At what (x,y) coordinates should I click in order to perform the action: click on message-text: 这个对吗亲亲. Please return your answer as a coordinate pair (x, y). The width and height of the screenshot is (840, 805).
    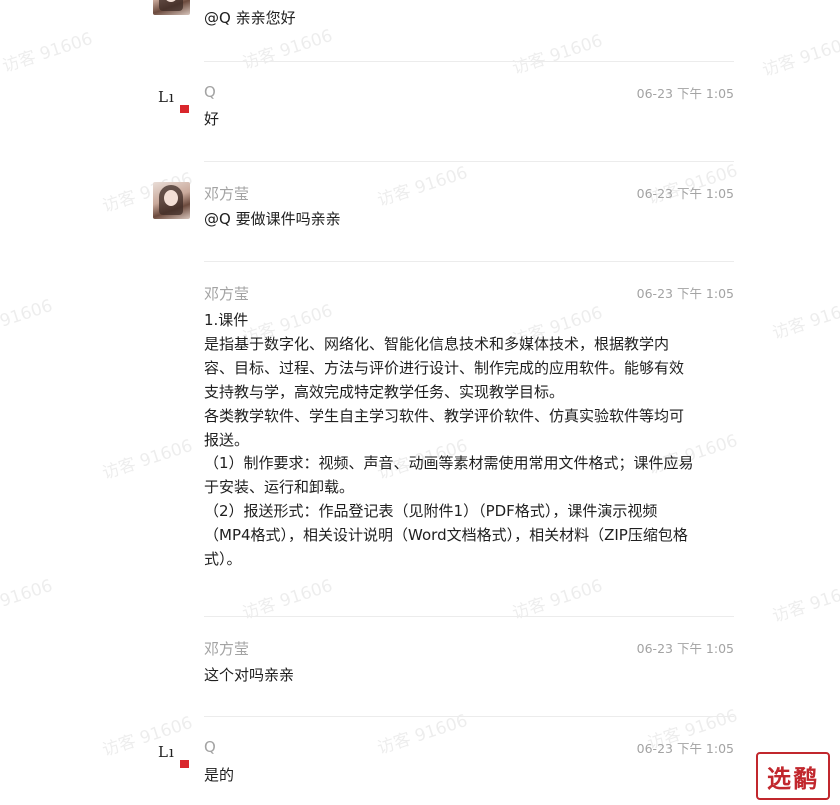
    Looking at the image, I should click on (249, 675).